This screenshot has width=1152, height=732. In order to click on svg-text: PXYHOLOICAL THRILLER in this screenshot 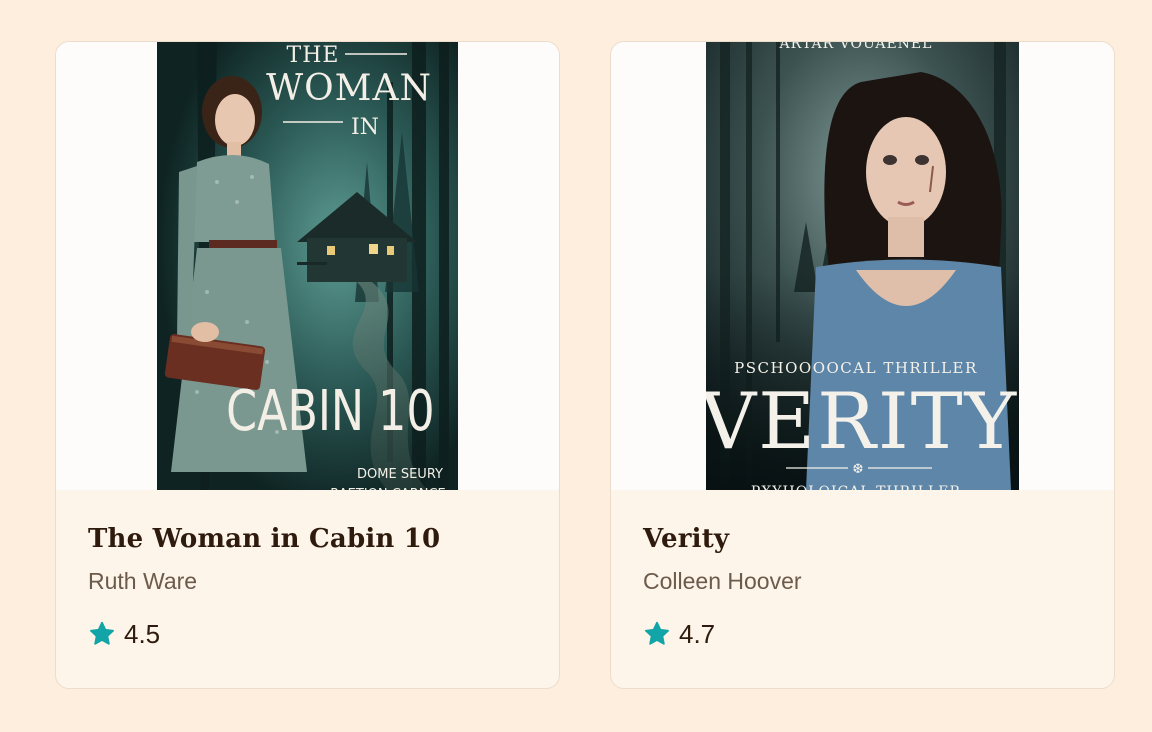, I will do `click(856, 487)`.